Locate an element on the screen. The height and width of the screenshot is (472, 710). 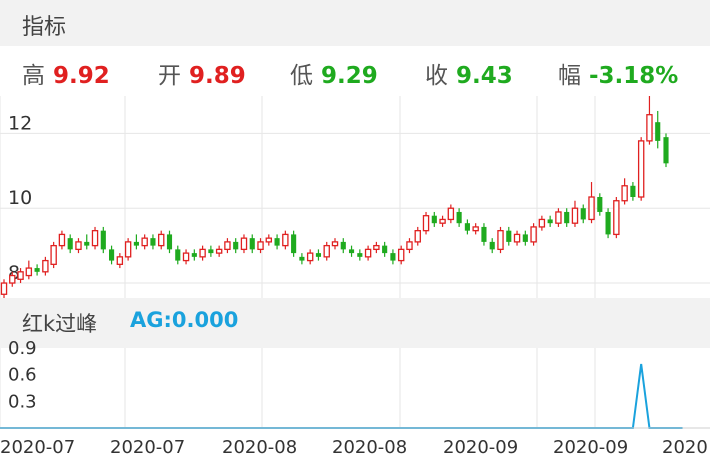
quote-close-value: 9.43 is located at coordinates (484, 76).